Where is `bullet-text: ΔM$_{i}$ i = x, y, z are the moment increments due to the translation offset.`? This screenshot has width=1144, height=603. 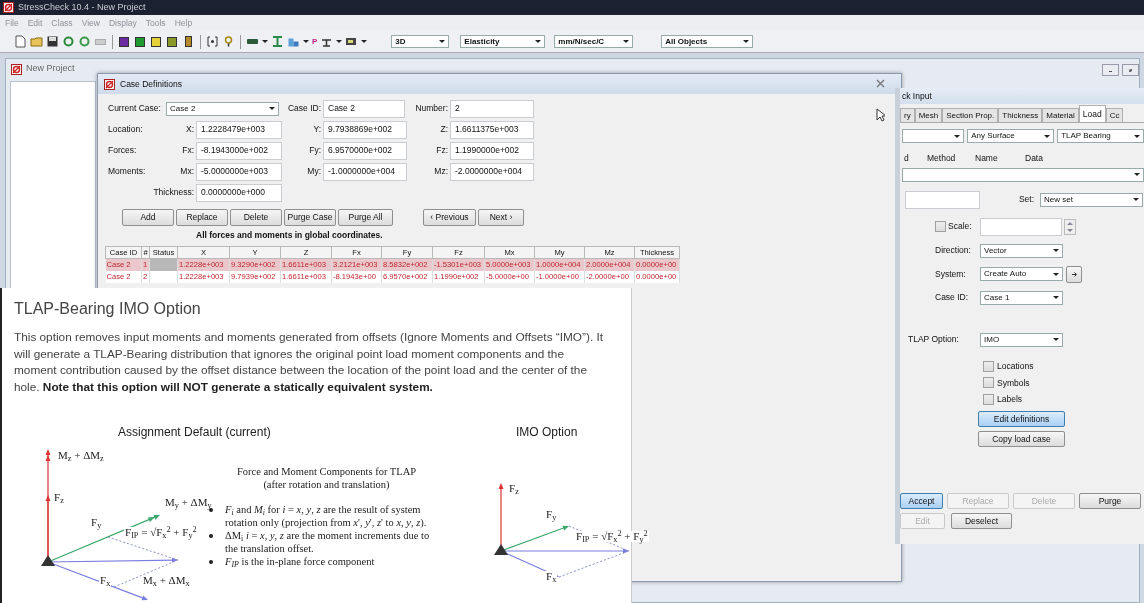 bullet-text: ΔM$_{i}$ i = x, y, z are the moment increments due to the translation offset. is located at coordinates (327, 542).